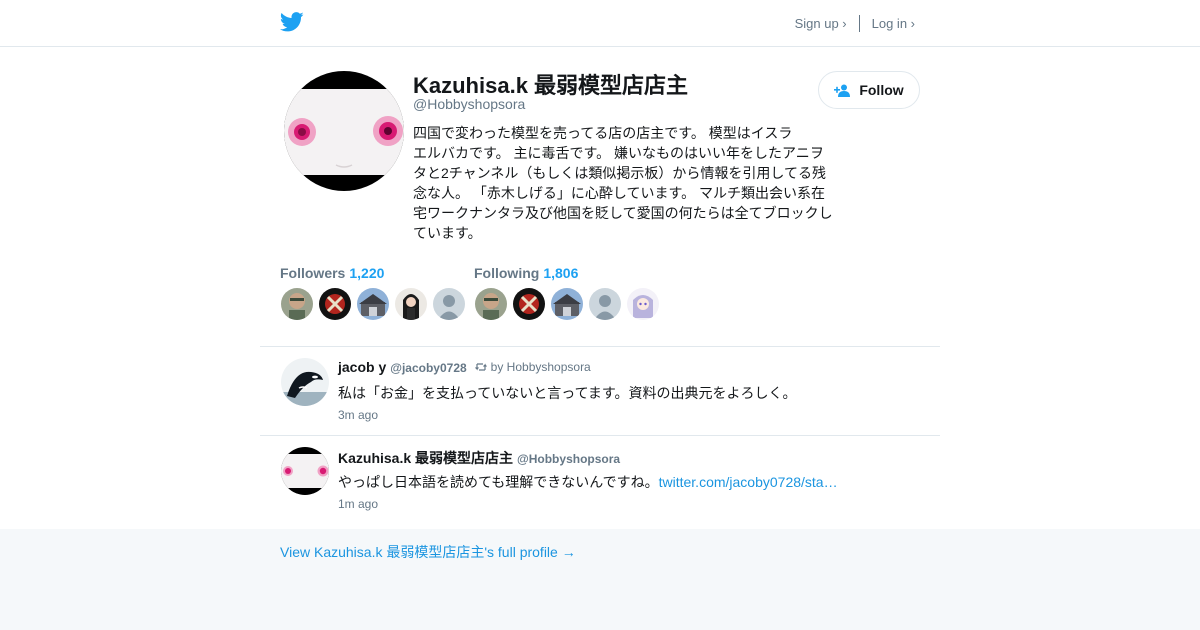 This screenshot has width=1200, height=630. Describe the element at coordinates (313, 273) in the screenshot. I see `followers-label: Followers` at that location.